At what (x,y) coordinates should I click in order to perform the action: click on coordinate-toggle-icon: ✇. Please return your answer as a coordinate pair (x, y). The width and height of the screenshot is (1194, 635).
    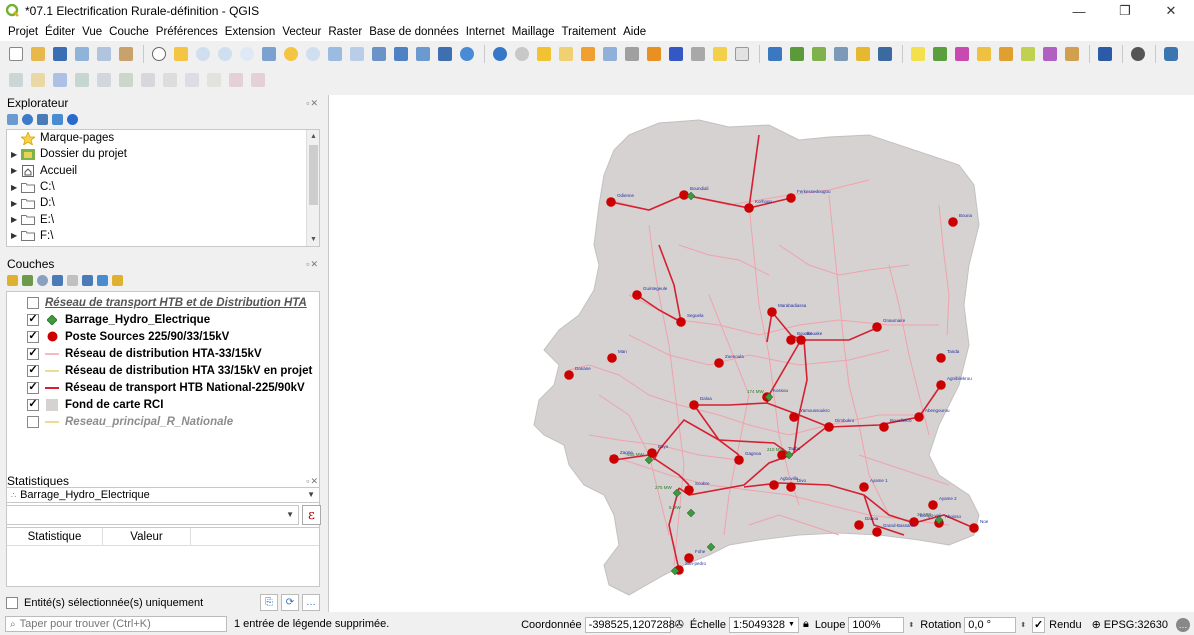
    Looking at the image, I should click on (679, 624).